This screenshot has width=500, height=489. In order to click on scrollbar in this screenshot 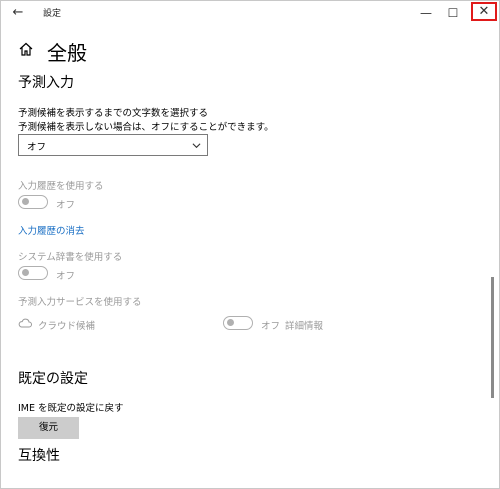, I will do `click(492, 337)`.